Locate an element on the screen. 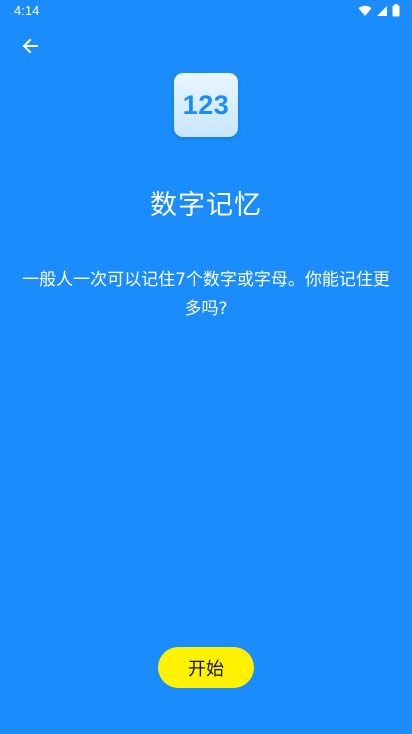  app-icon: 123 is located at coordinates (206, 105).